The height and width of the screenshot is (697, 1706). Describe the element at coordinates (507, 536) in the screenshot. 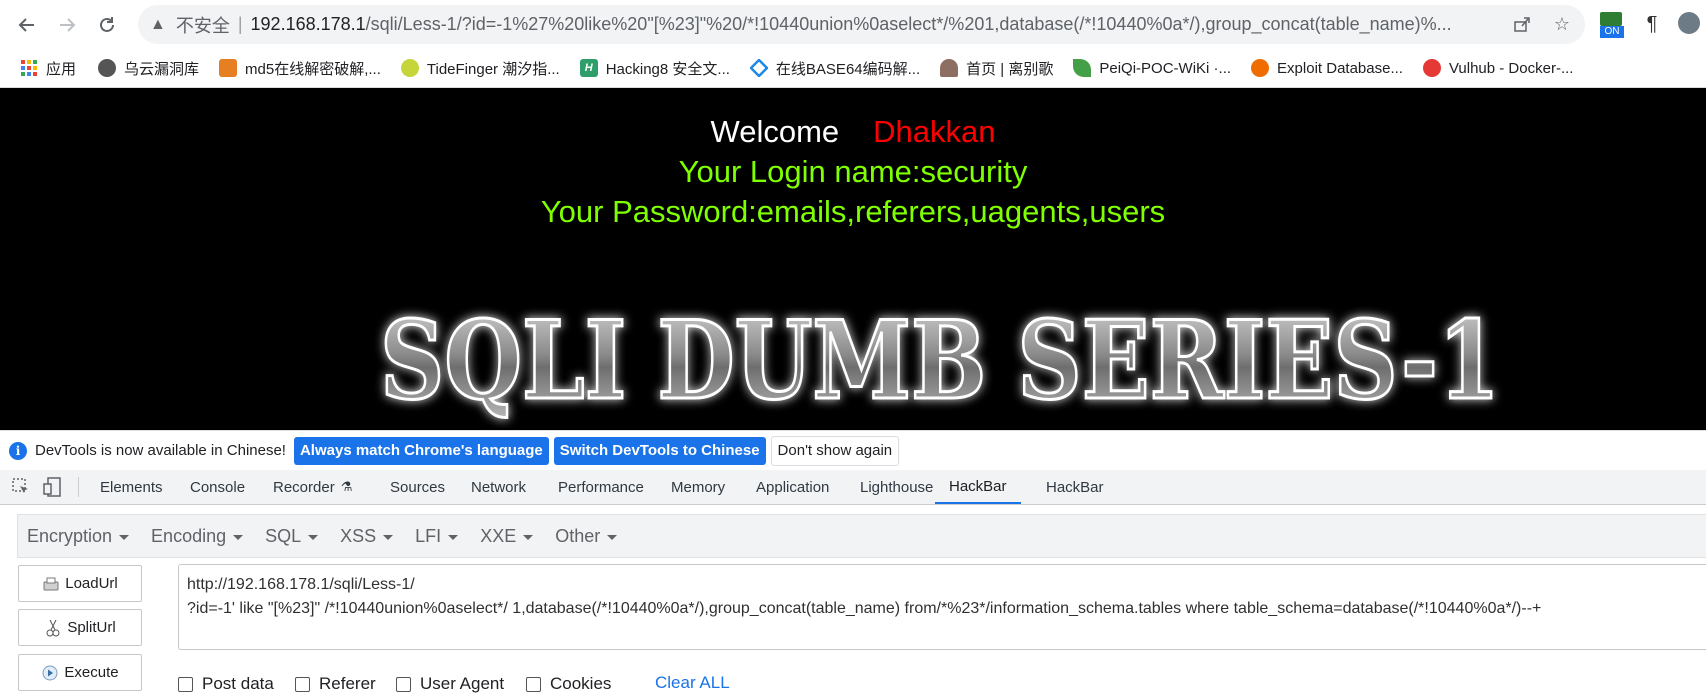

I see `menu-xxe: XXE` at that location.